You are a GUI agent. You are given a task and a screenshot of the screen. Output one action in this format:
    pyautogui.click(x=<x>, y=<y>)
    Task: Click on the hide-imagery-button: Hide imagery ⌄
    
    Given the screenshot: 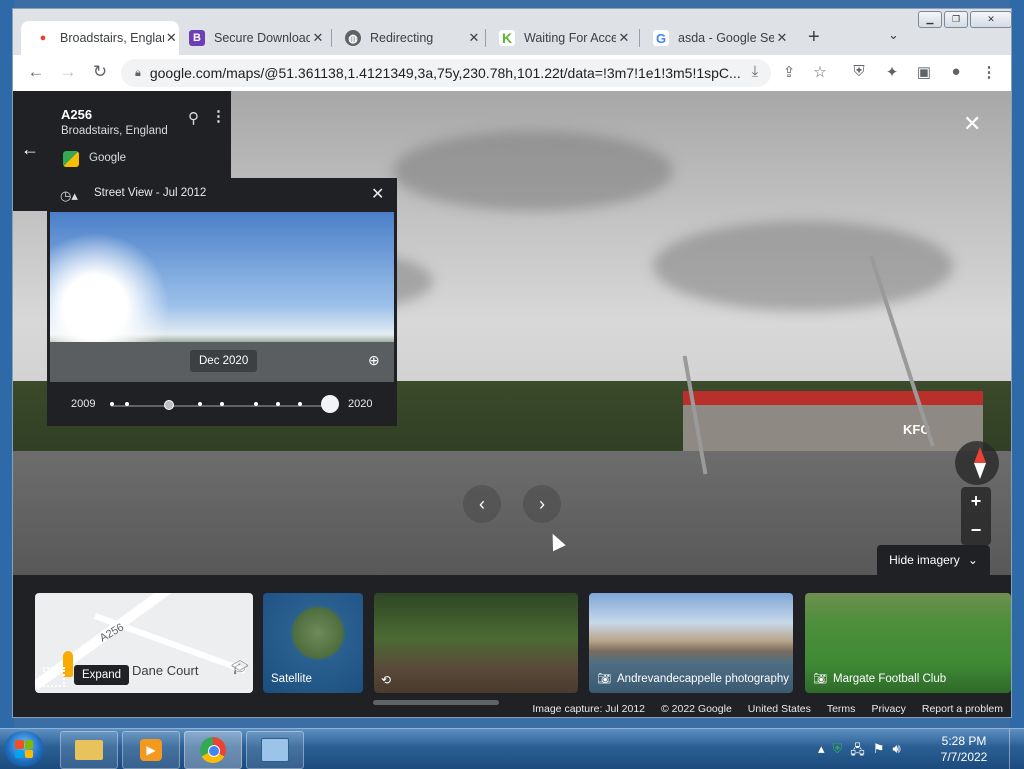 What is the action you would take?
    pyautogui.click(x=933, y=560)
    